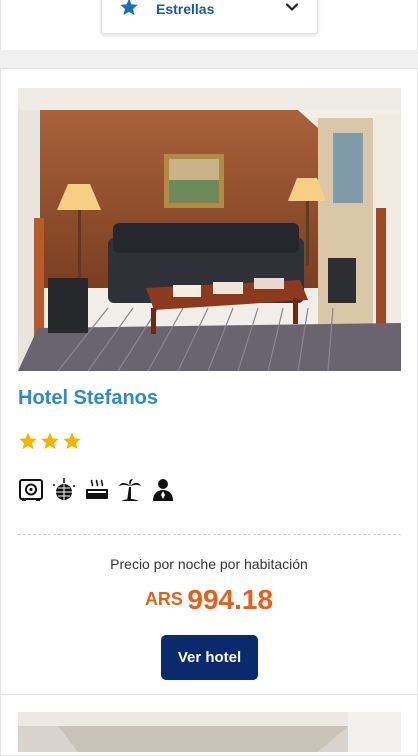 Image resolution: width=418 pixels, height=756 pixels. I want to click on amenities-list, so click(97, 490).